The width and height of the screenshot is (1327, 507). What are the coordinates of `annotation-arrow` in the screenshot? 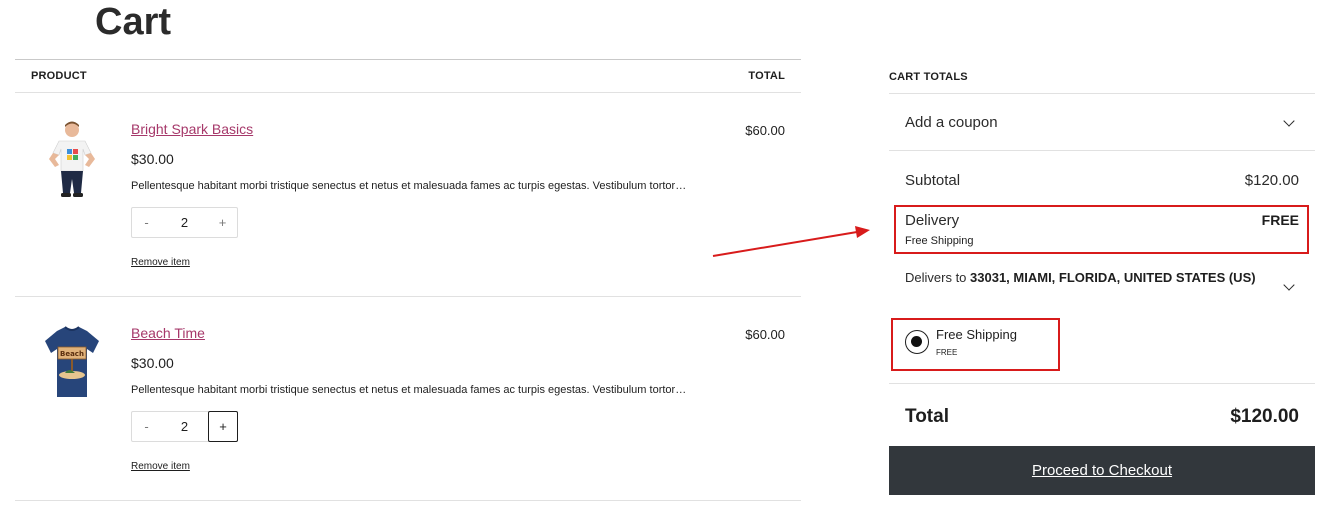 It's located at (791, 241).